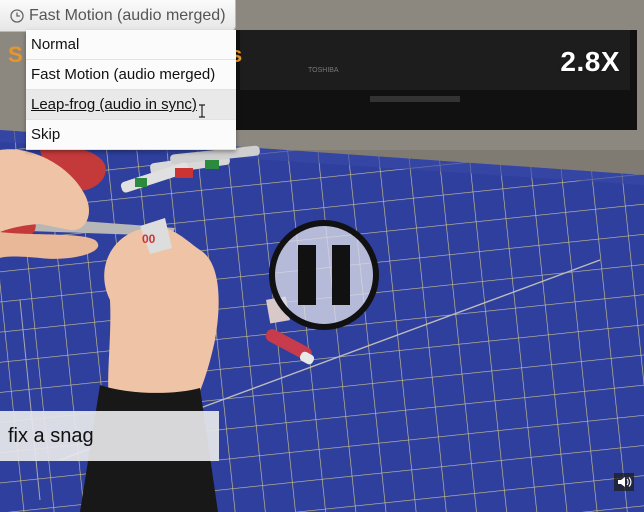 This screenshot has width=644, height=512. I want to click on mode-option-normal: Normal, so click(131, 45).